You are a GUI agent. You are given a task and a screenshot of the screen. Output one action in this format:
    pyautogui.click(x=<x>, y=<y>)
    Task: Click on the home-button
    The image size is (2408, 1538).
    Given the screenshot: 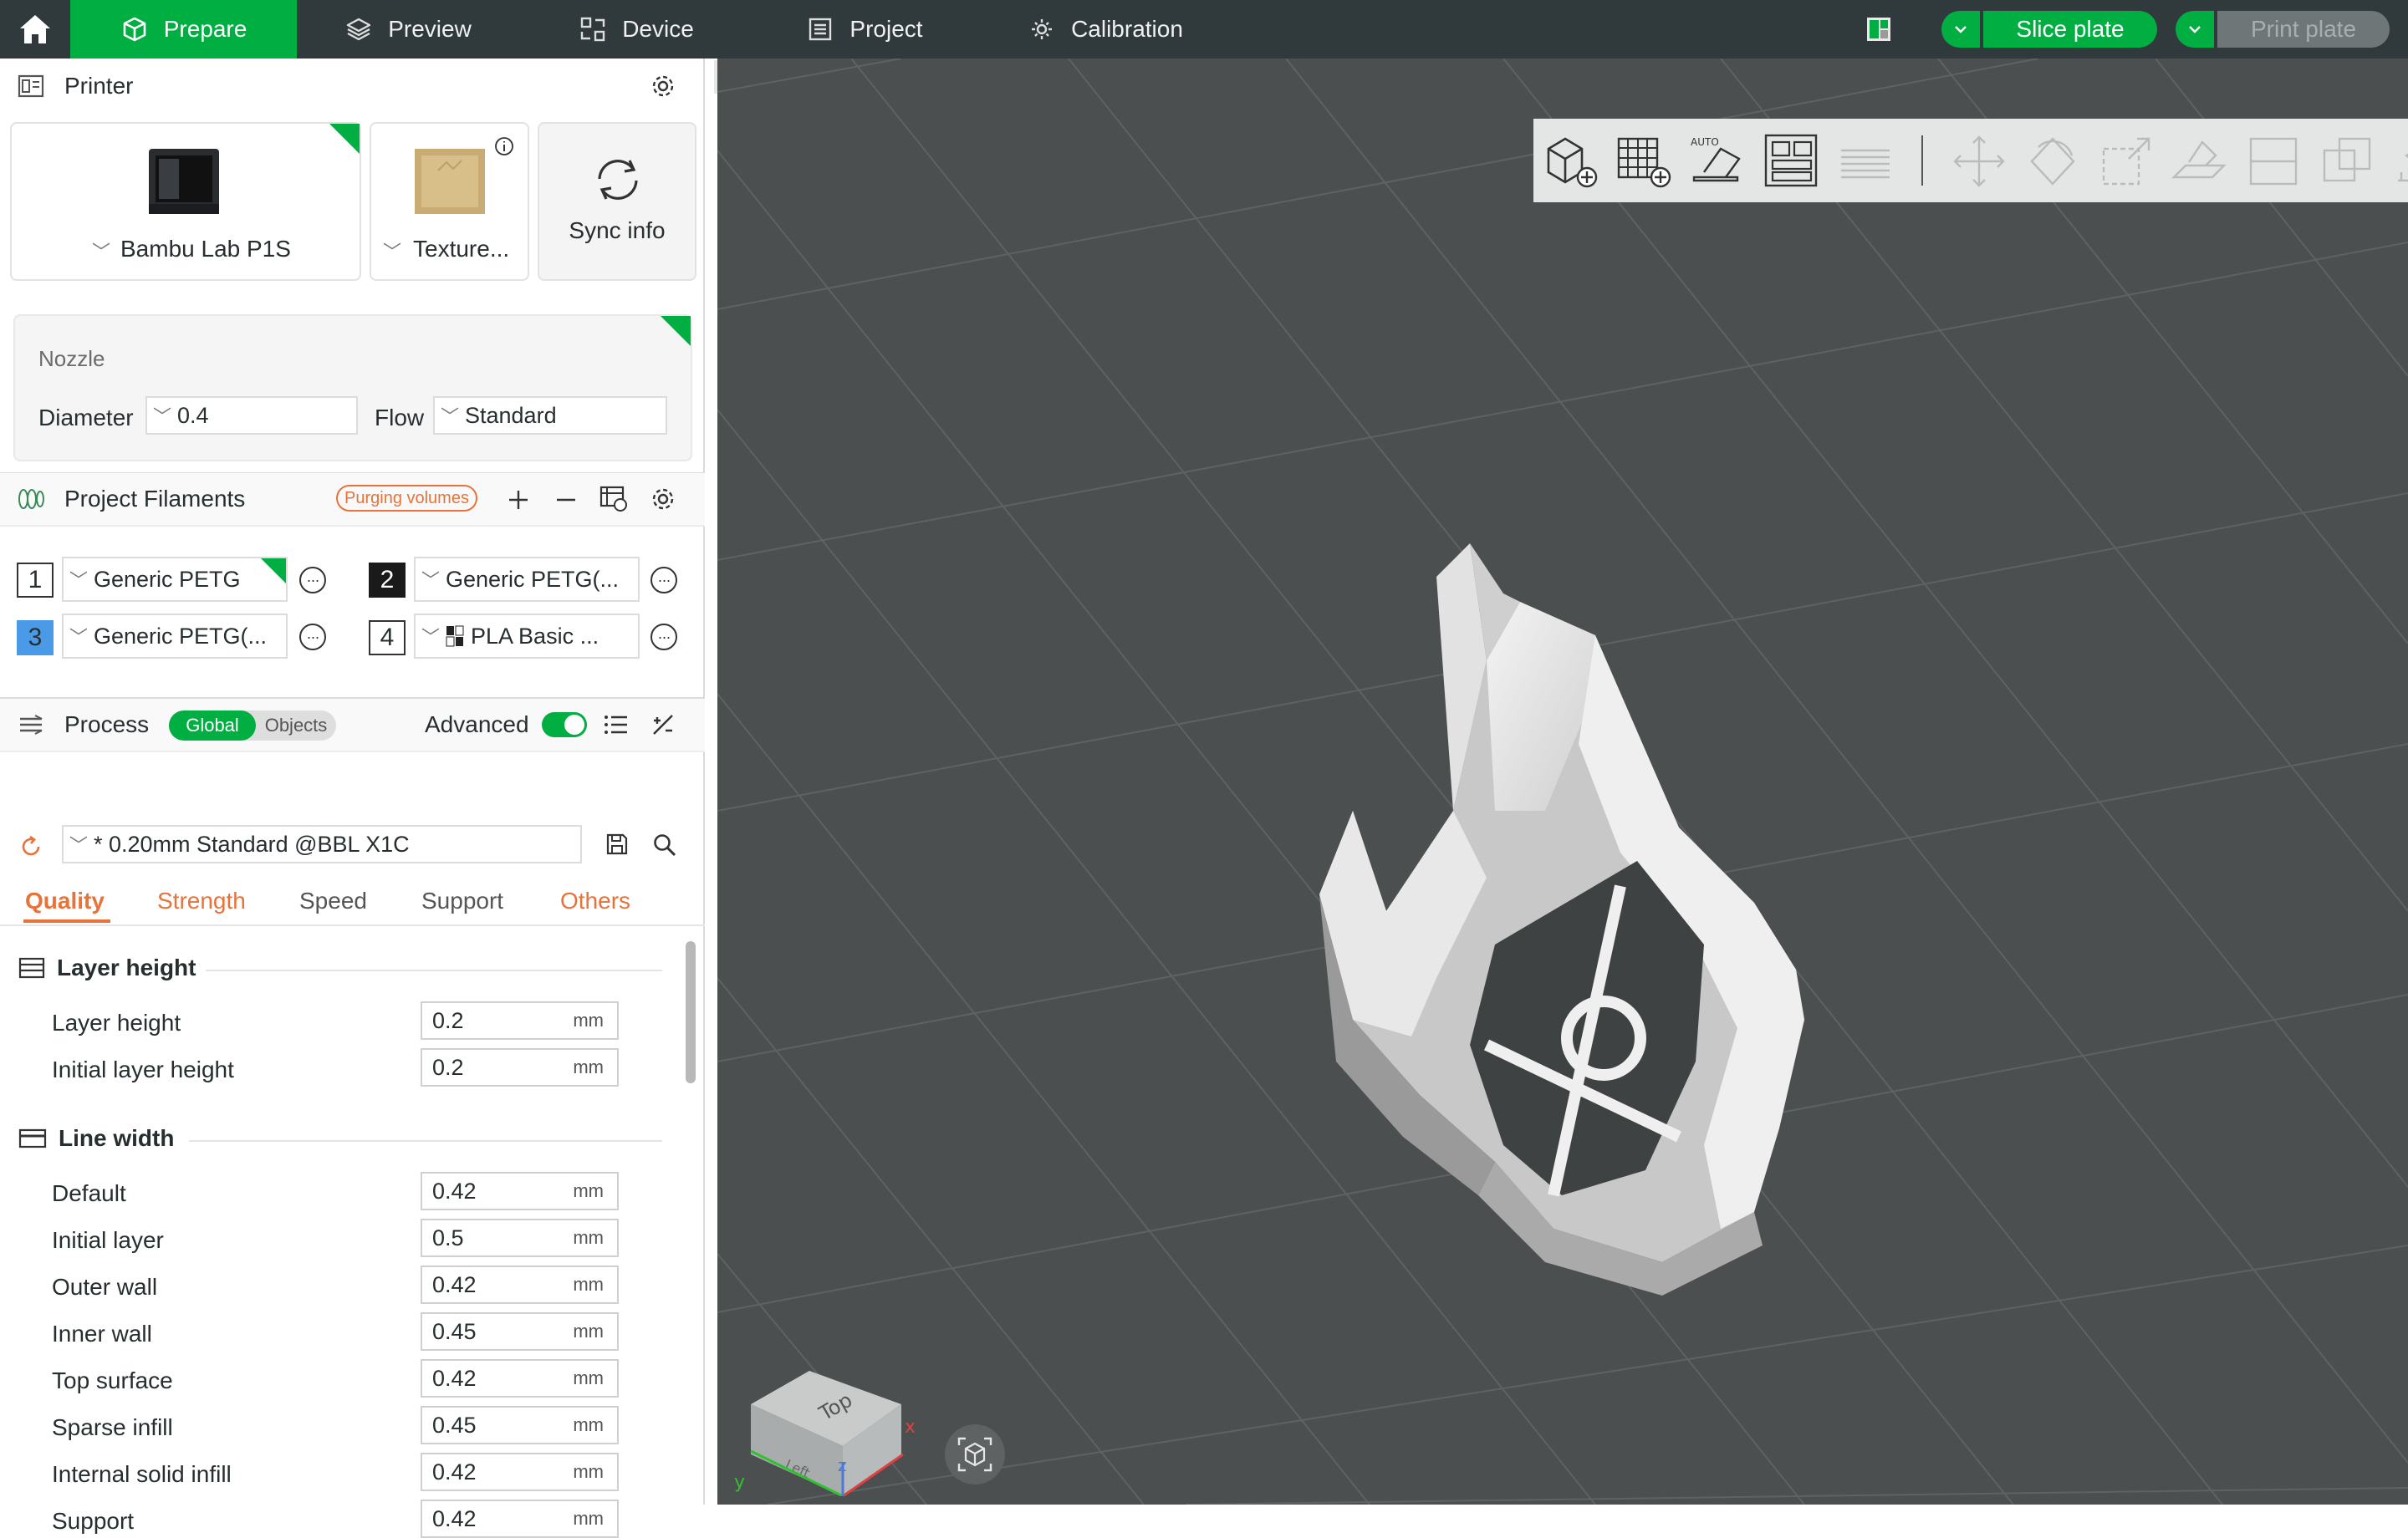 What is the action you would take?
    pyautogui.click(x=35, y=29)
    